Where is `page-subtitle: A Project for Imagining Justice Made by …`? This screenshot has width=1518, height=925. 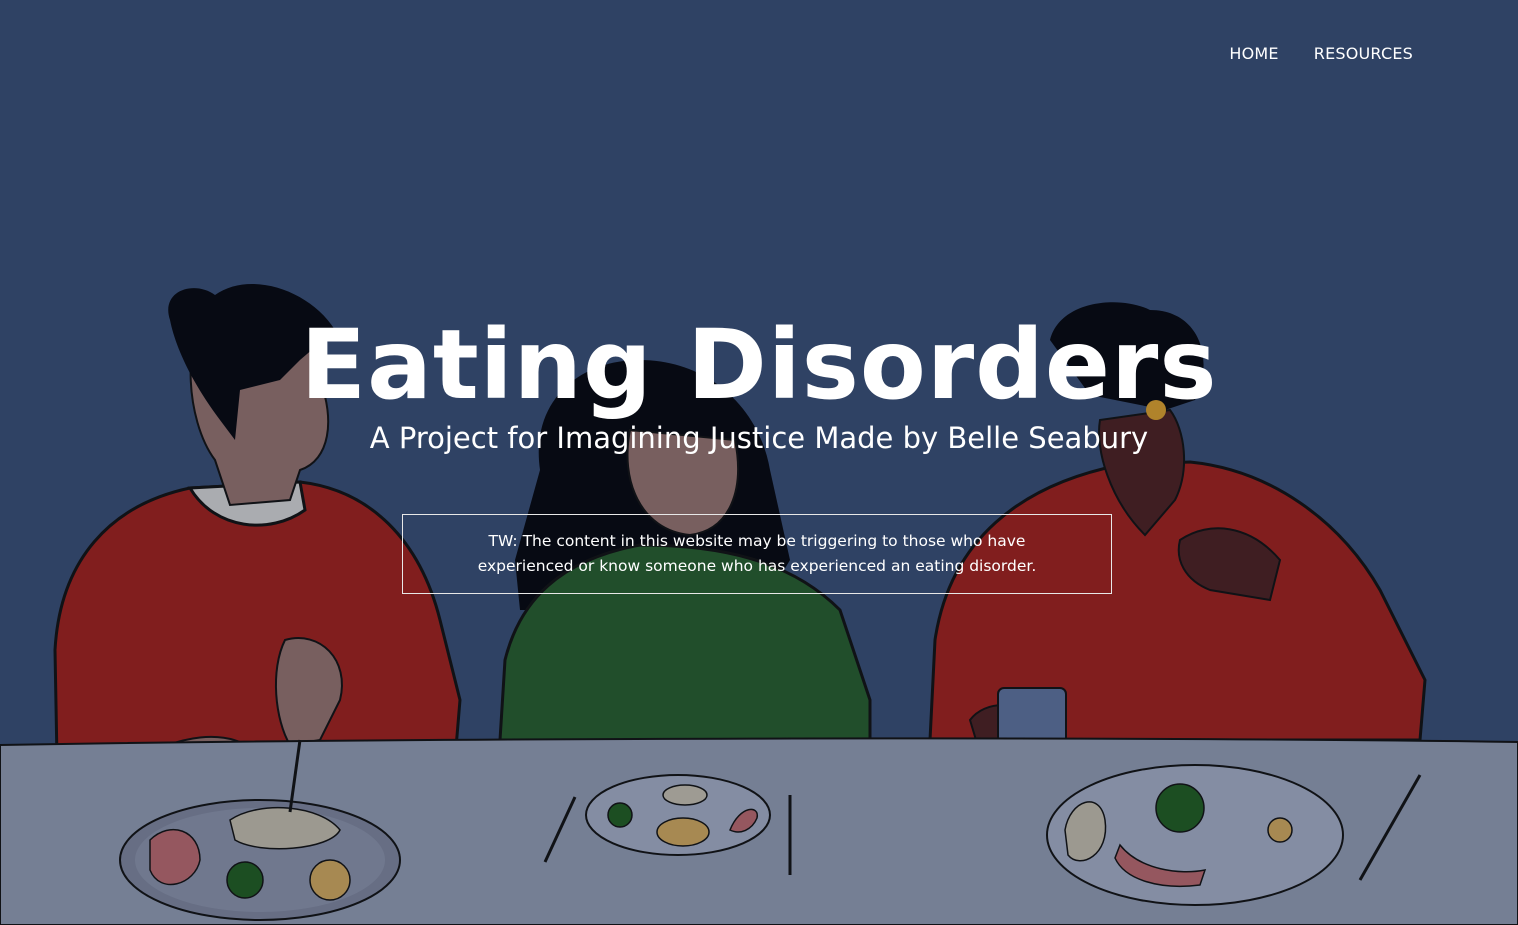 page-subtitle: A Project for Imagining Justice Made by … is located at coordinates (759, 438).